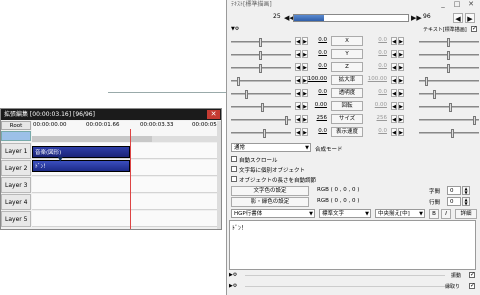 The height and width of the screenshot is (295, 480). What do you see at coordinates (472, 285) in the screenshot?
I see `filter-checkbox` at bounding box center [472, 285].